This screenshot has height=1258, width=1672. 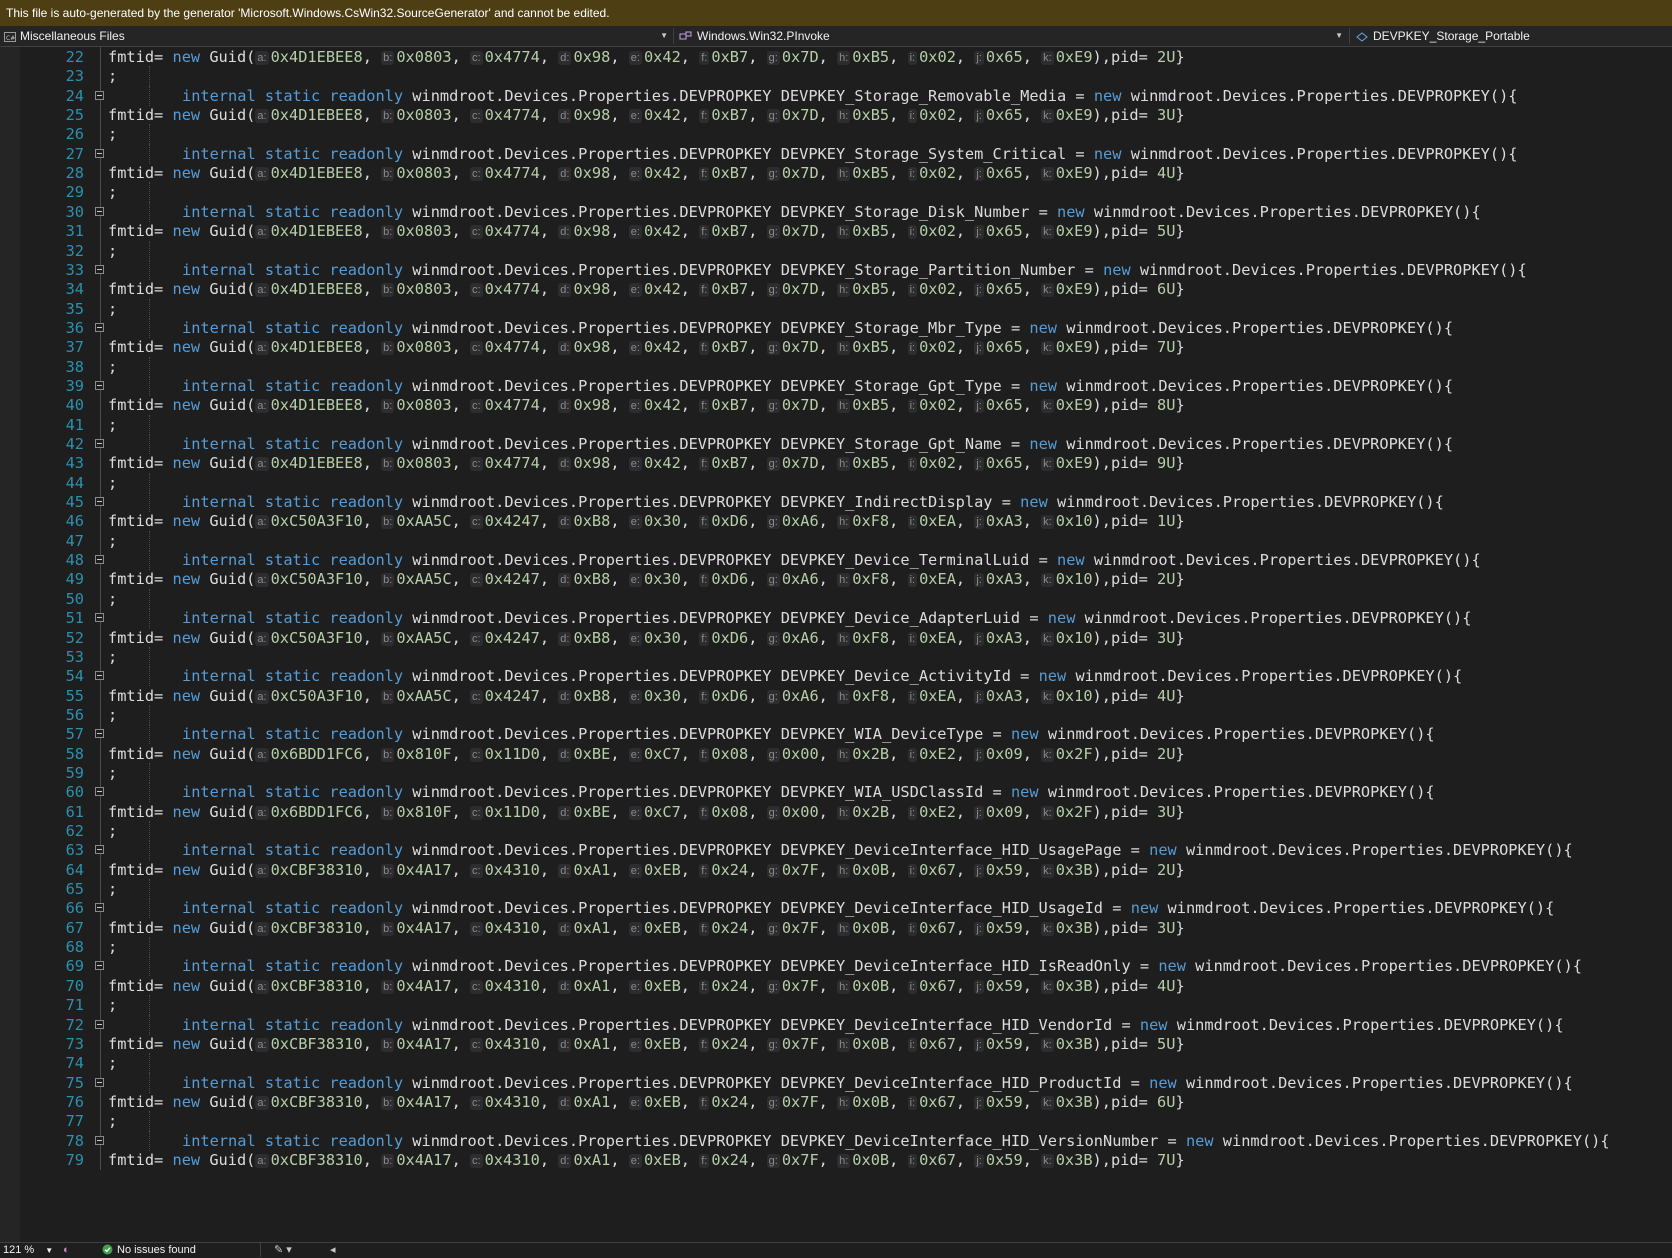 I want to click on code-line-semicolon: 65;, so click(x=836, y=889).